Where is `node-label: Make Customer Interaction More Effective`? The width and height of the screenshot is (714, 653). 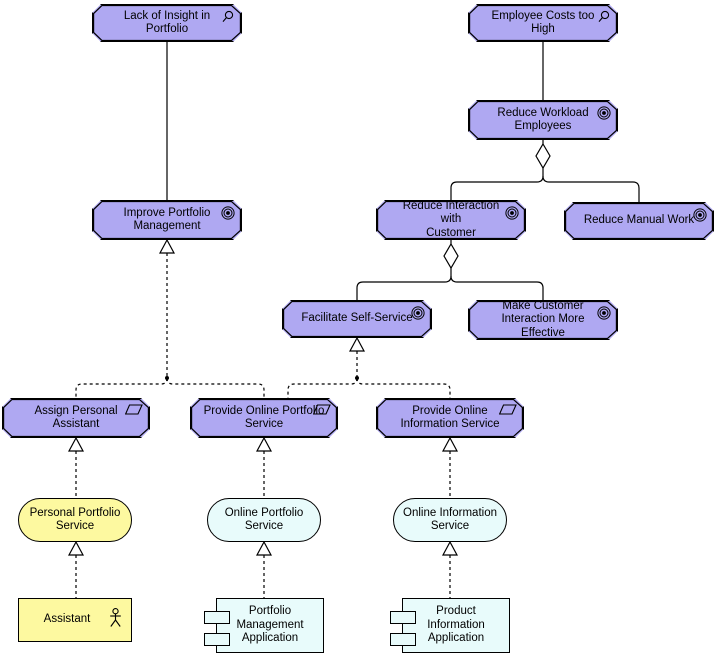 node-label: Make Customer Interaction More Effective is located at coordinates (543, 319).